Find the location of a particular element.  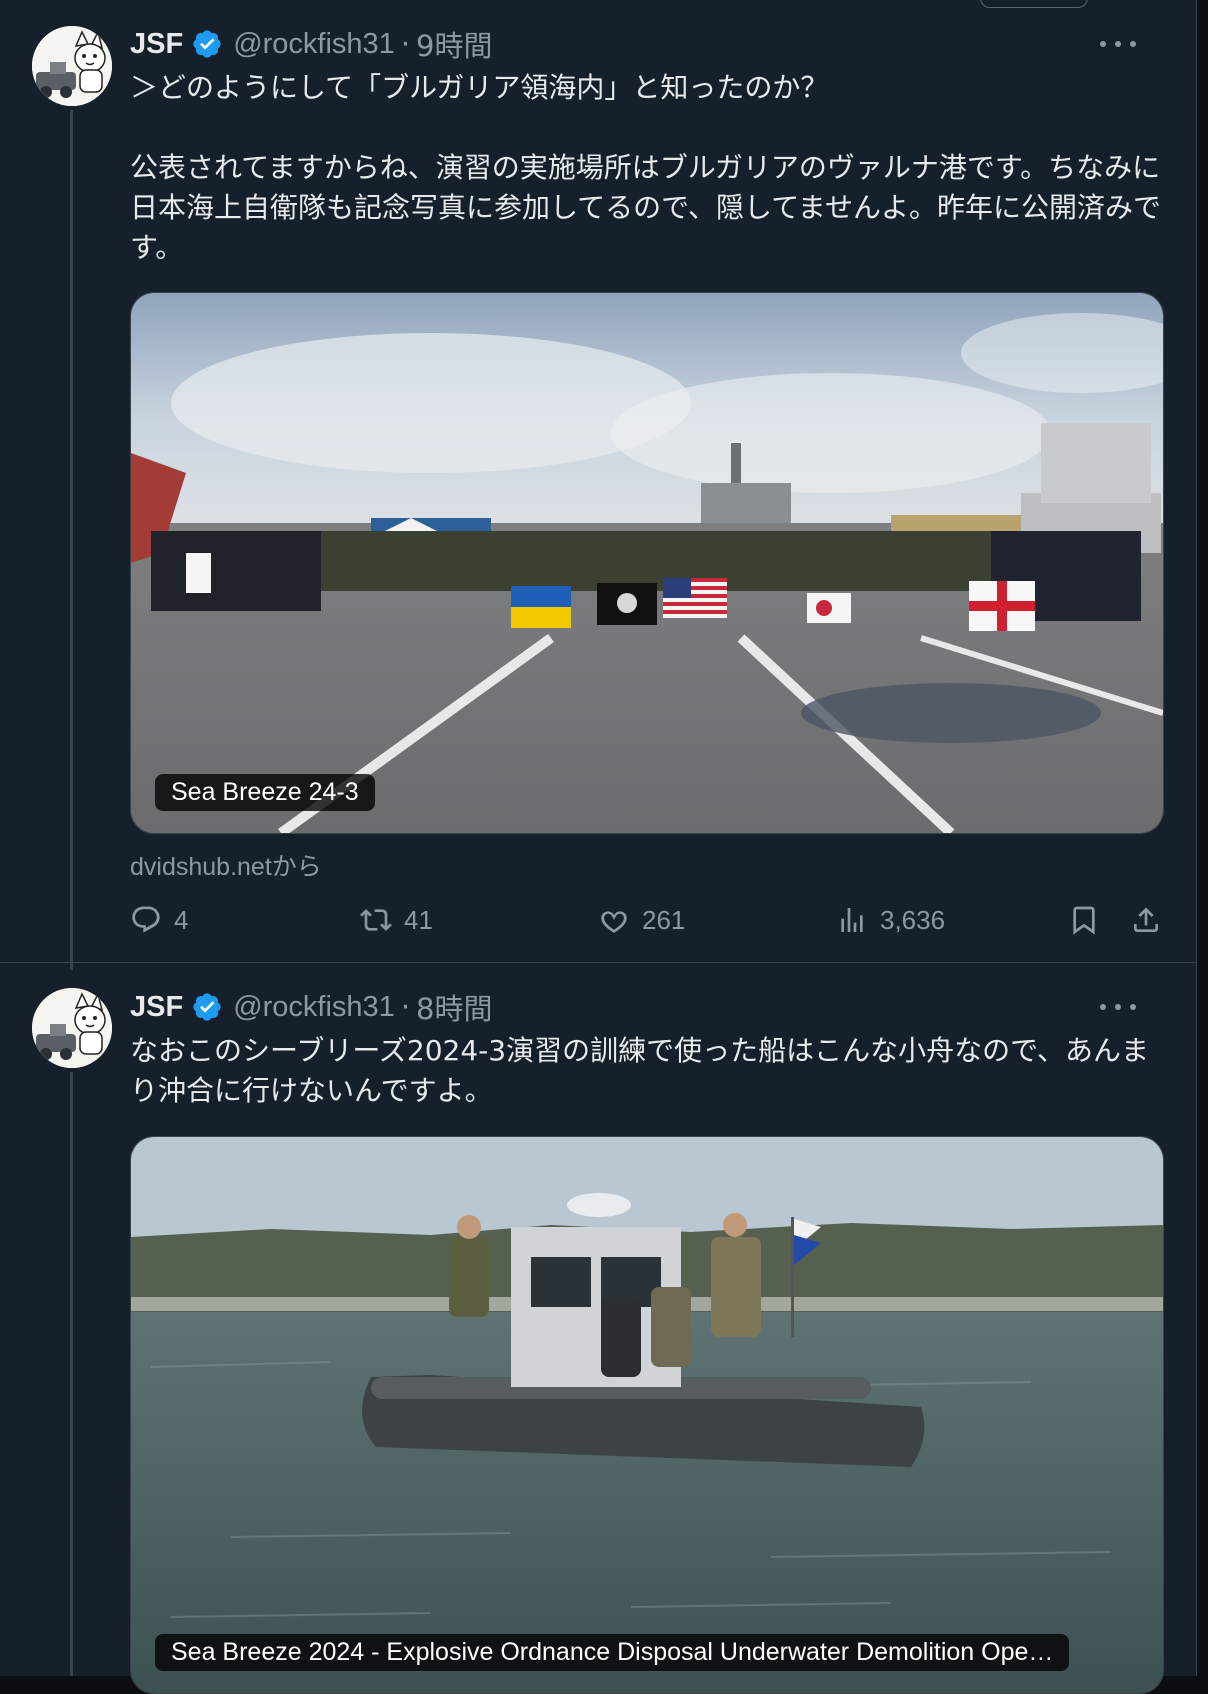

like-button: 261 is located at coordinates (641, 920).